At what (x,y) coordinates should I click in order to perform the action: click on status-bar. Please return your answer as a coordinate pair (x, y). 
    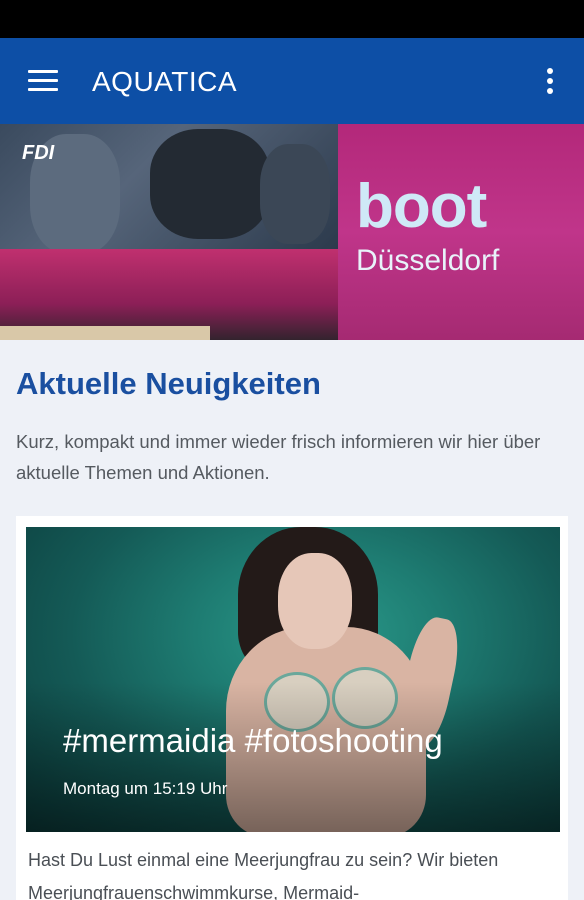
    Looking at the image, I should click on (292, 19).